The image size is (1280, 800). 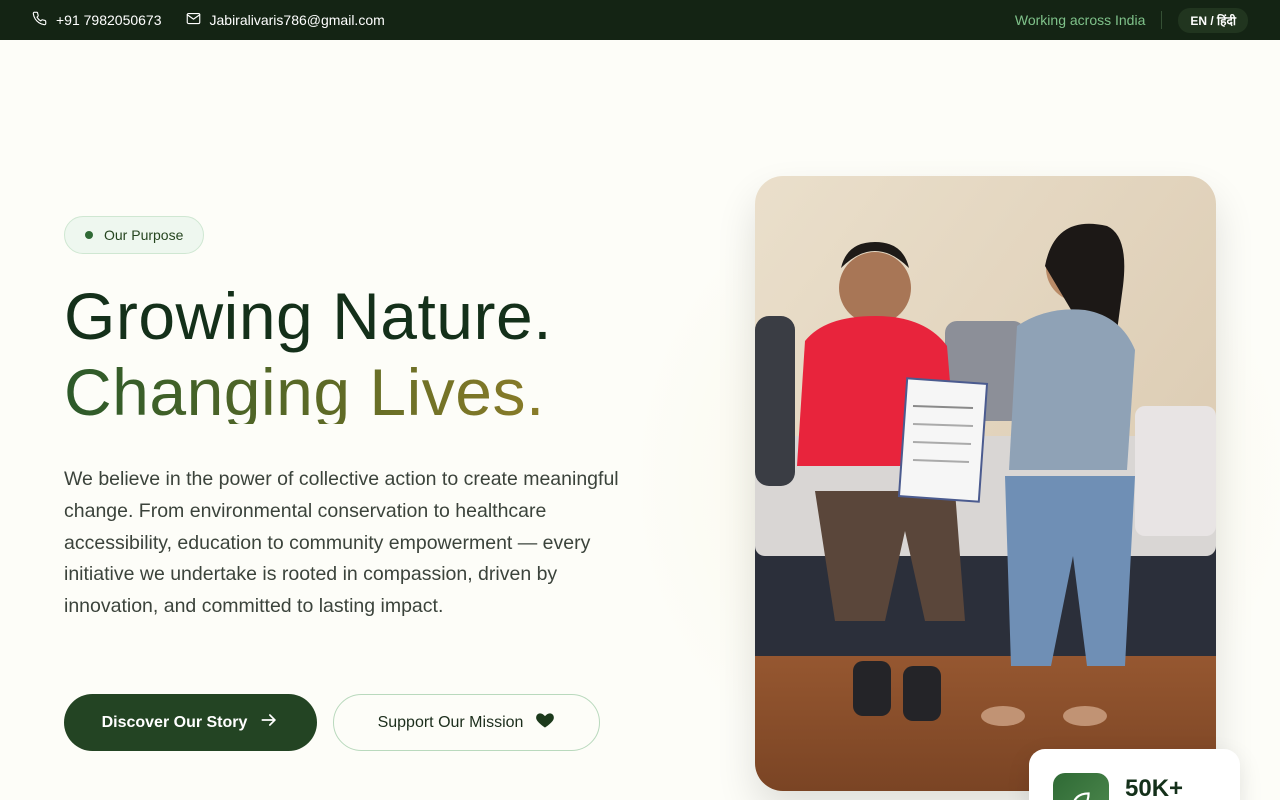 I want to click on phone-icon, so click(x=39, y=20).